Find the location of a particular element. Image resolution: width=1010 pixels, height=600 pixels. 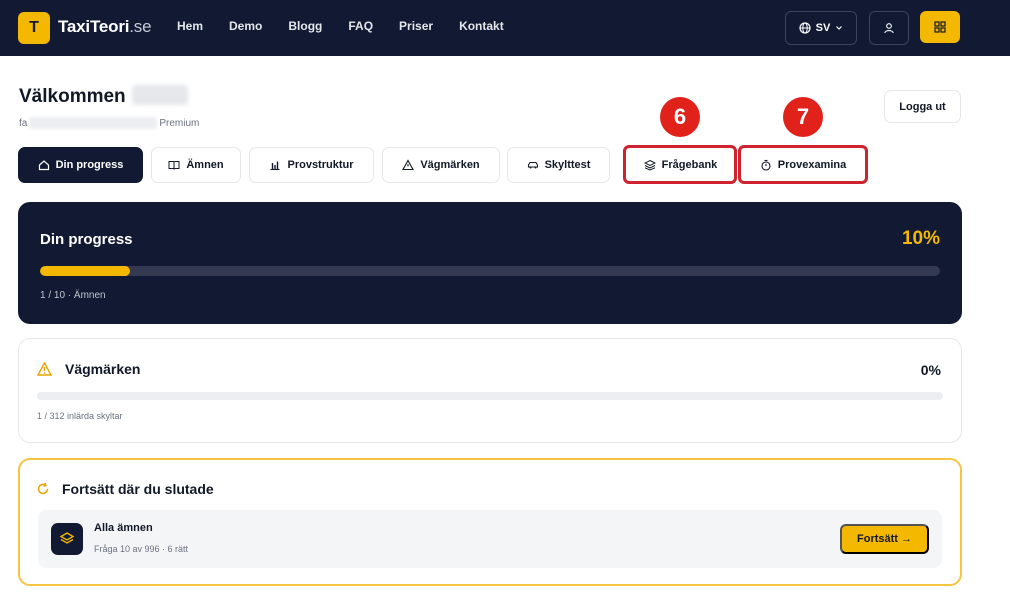

blurred-username is located at coordinates (159, 95).